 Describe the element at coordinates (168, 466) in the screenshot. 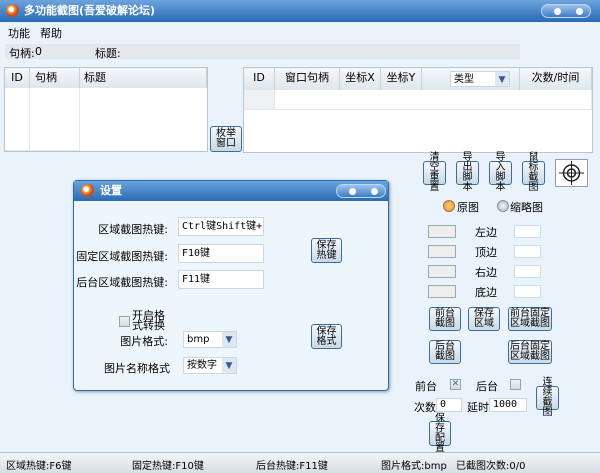

I see `status-fixed-hotkey: 固定热键:F10键` at that location.